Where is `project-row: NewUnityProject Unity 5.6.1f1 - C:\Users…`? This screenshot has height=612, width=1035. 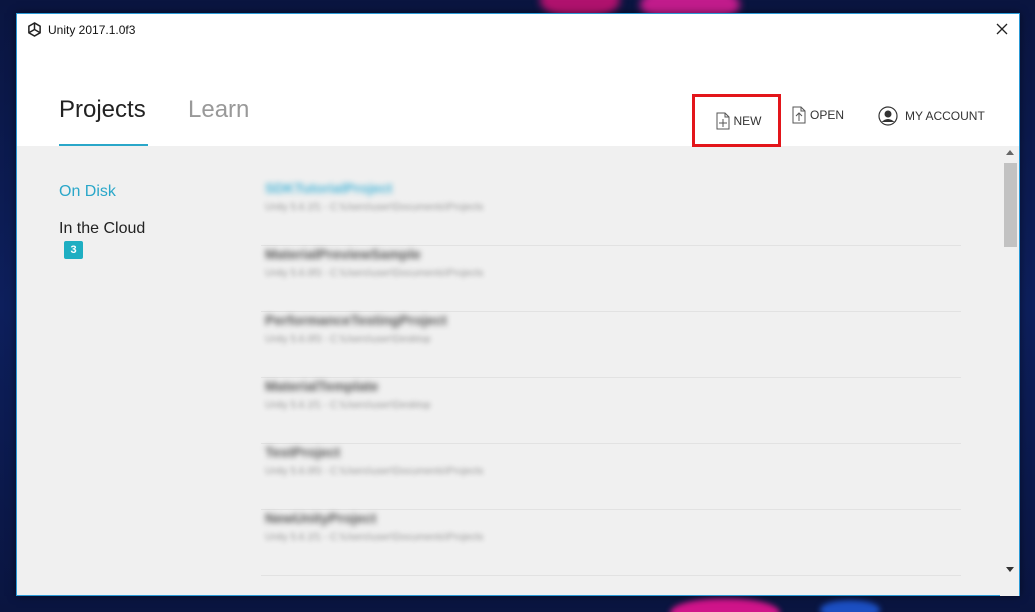
project-row: NewUnityProject Unity 5.6.1f1 - C:\Users… is located at coordinates (611, 543).